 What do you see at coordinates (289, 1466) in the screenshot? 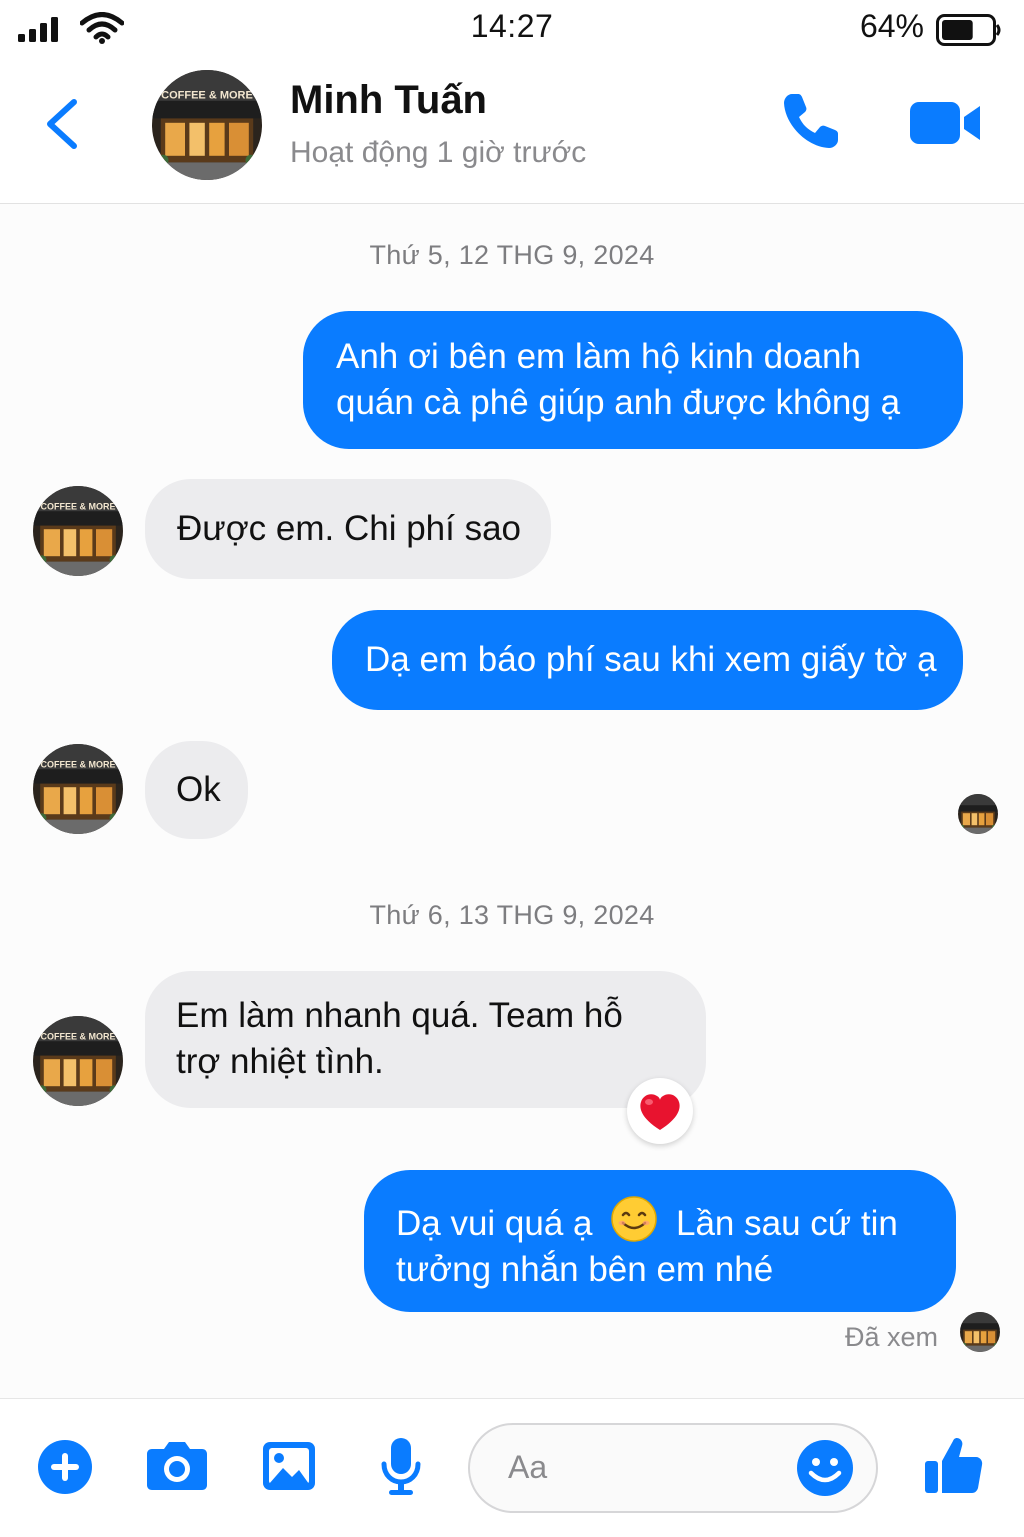
I see `image-icon` at bounding box center [289, 1466].